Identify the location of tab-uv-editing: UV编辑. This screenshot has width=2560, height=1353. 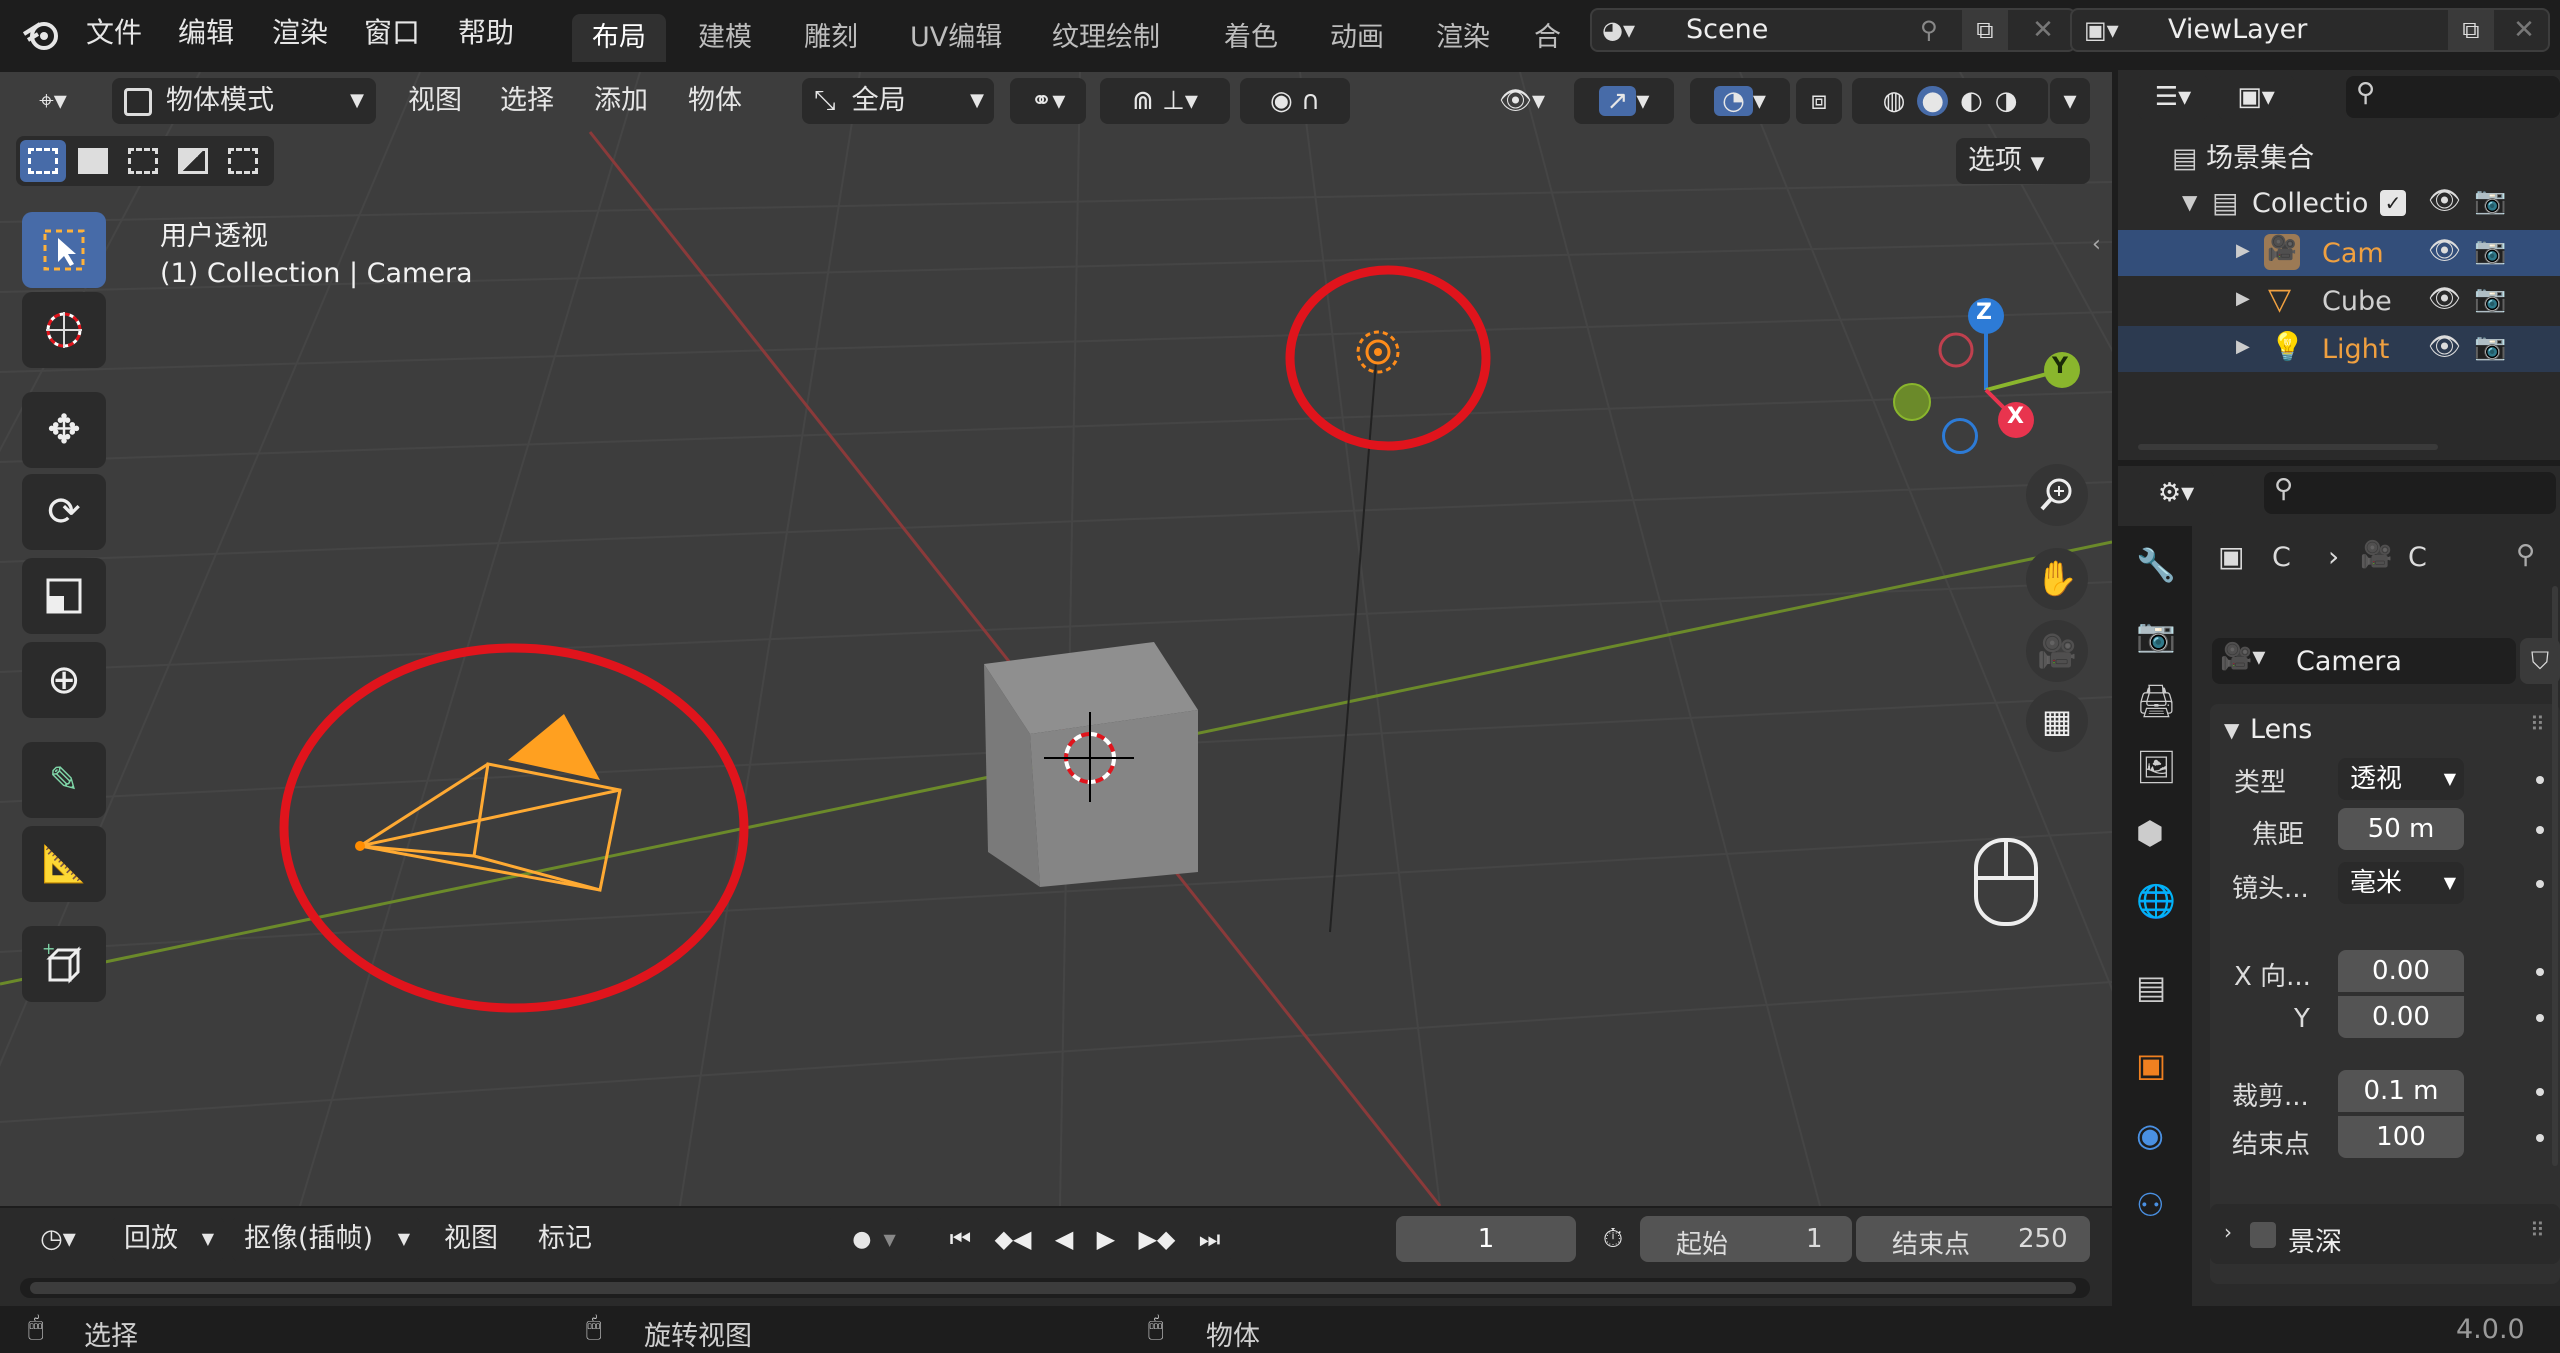
(956, 38).